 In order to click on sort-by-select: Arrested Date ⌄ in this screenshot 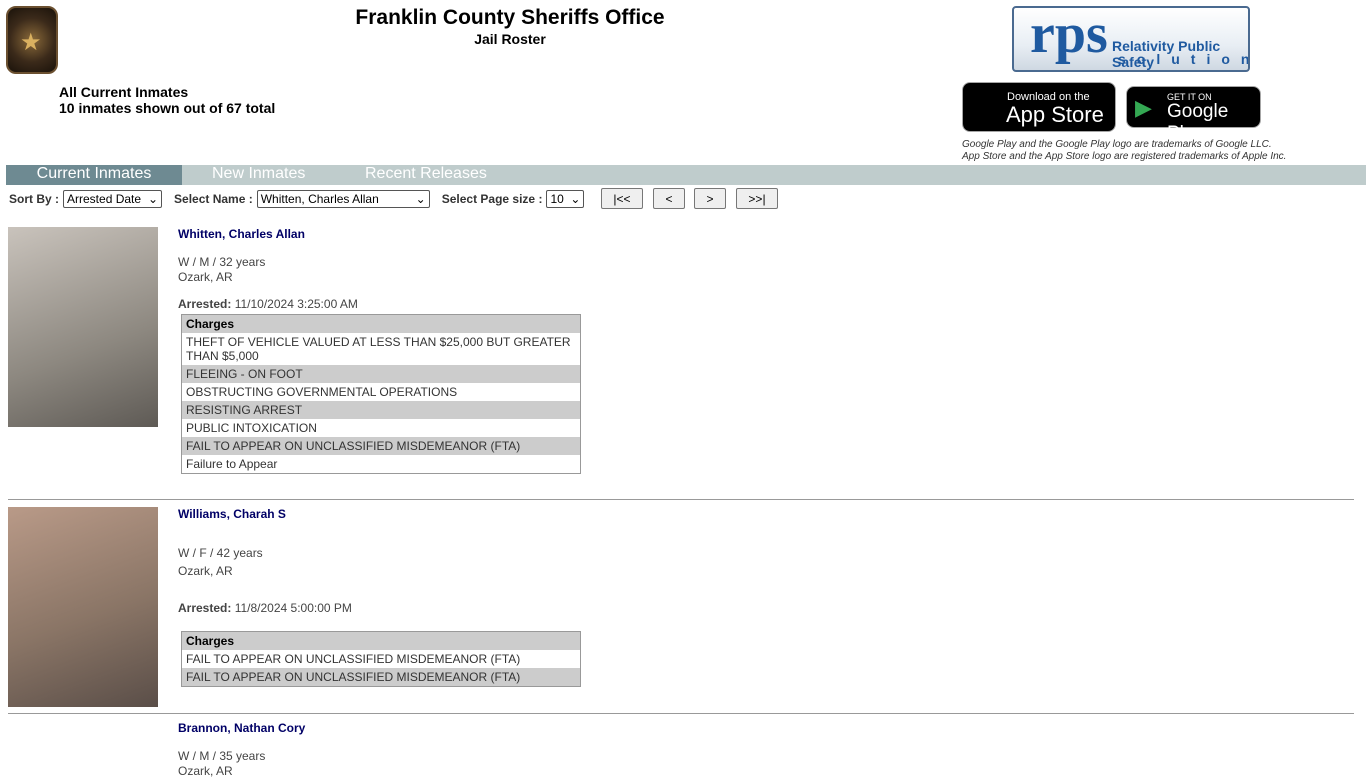, I will do `click(113, 199)`.